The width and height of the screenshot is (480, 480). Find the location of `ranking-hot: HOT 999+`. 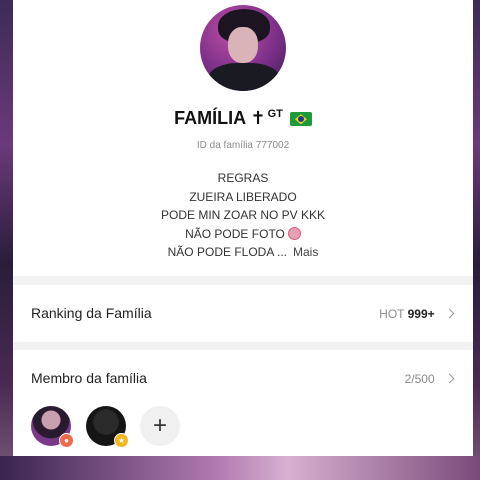

ranking-hot: HOT 999+ is located at coordinates (417, 314).